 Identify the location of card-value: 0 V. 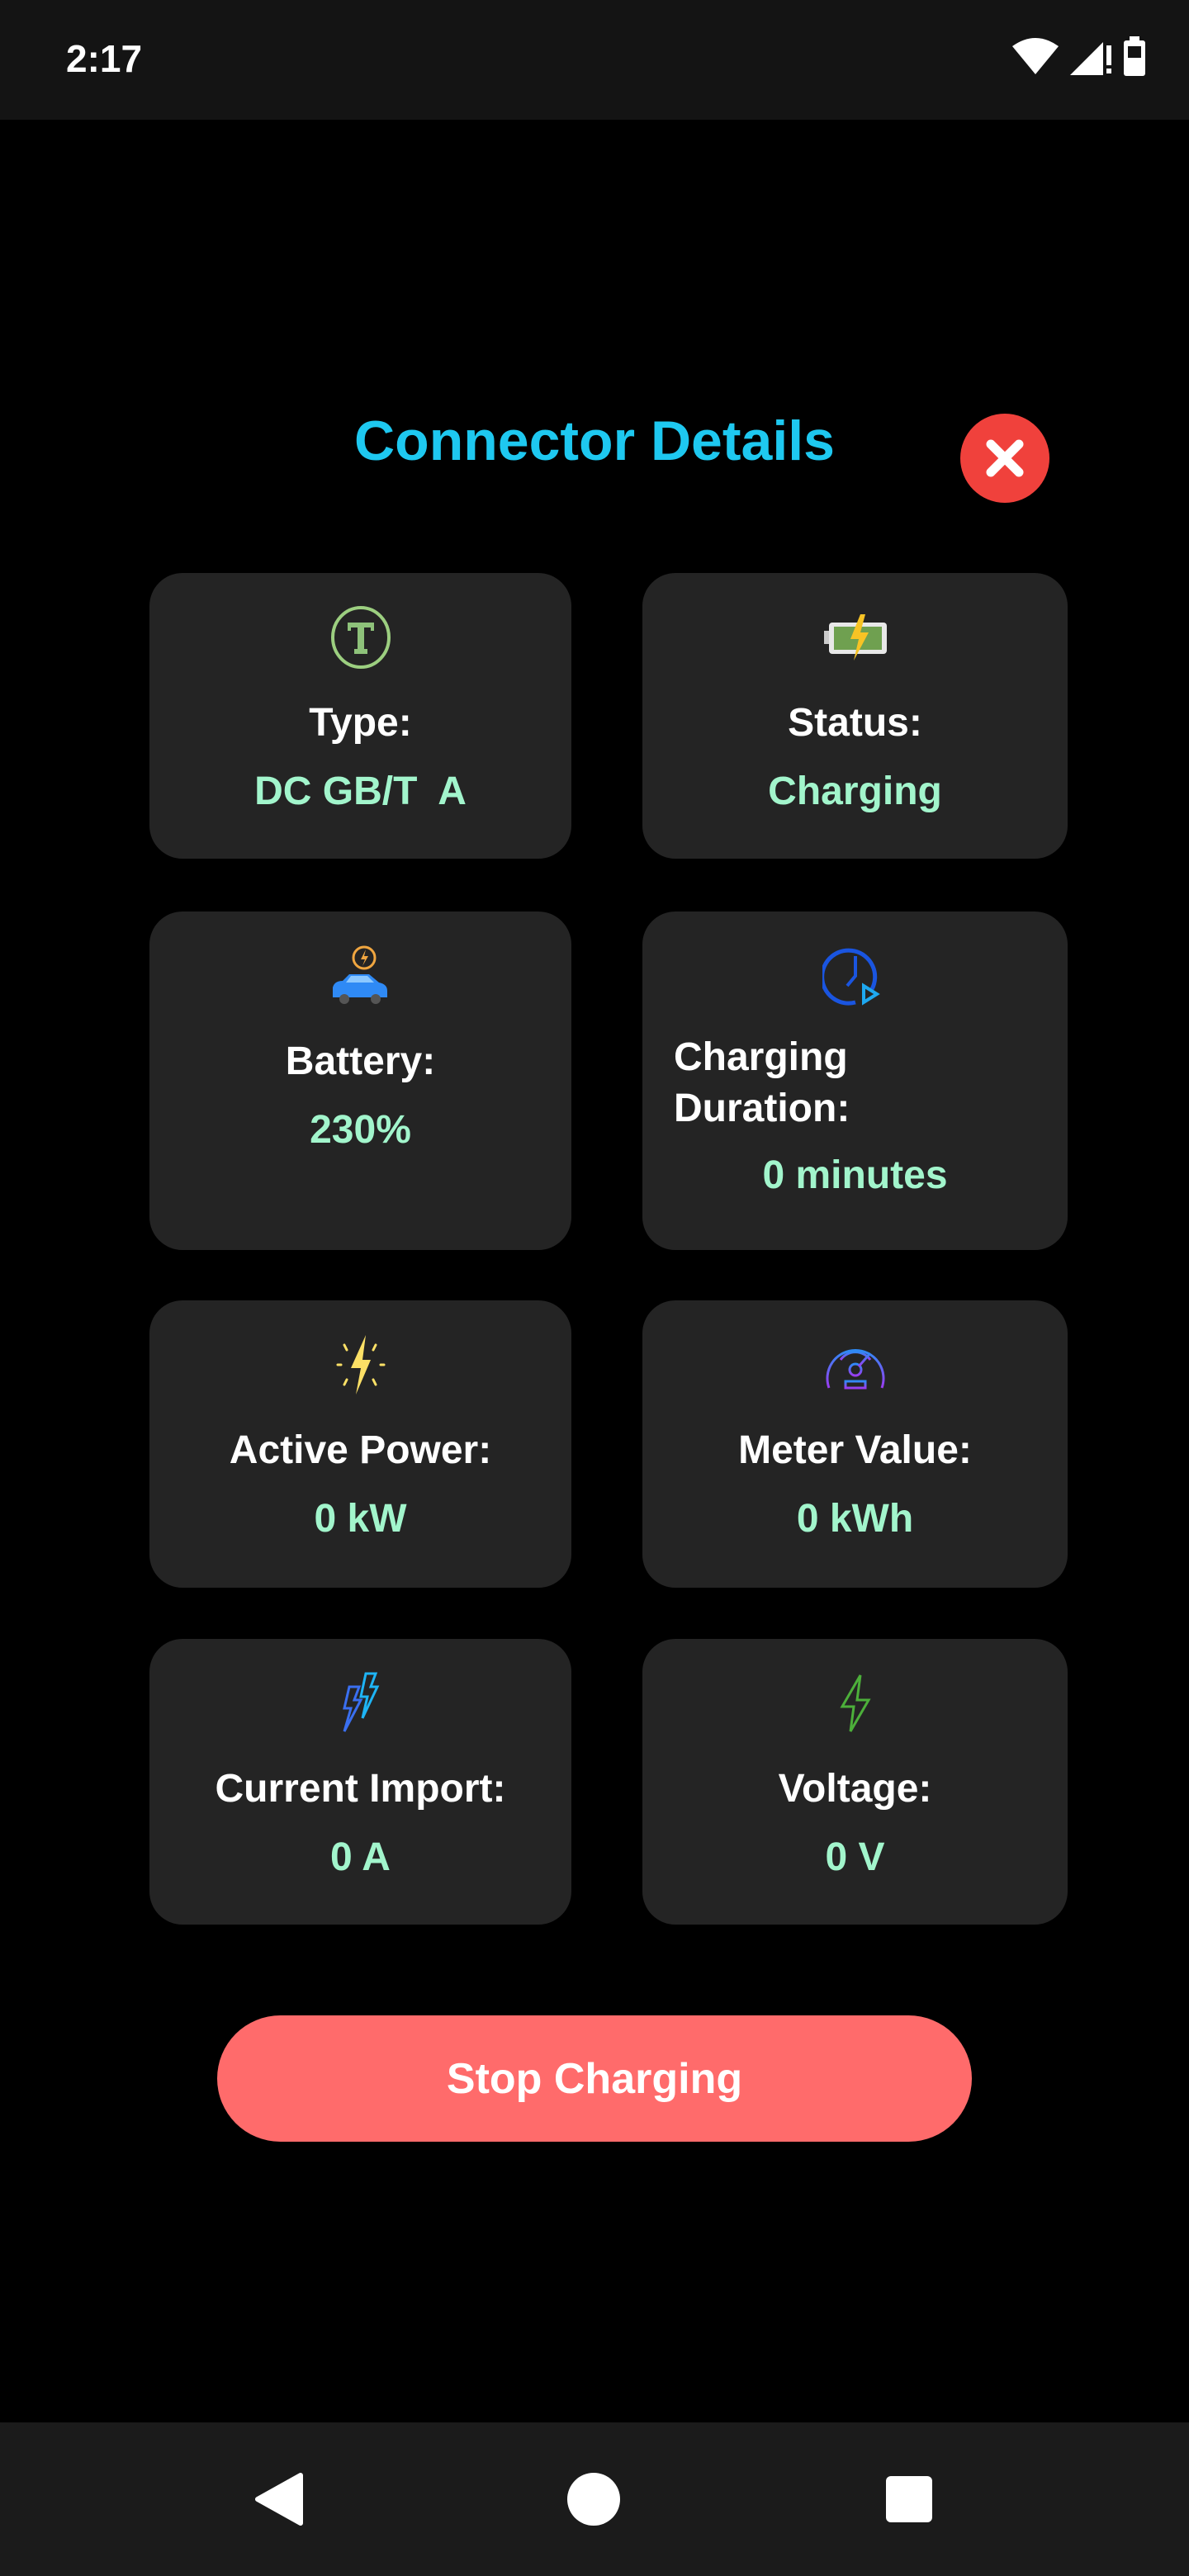
(855, 1857).